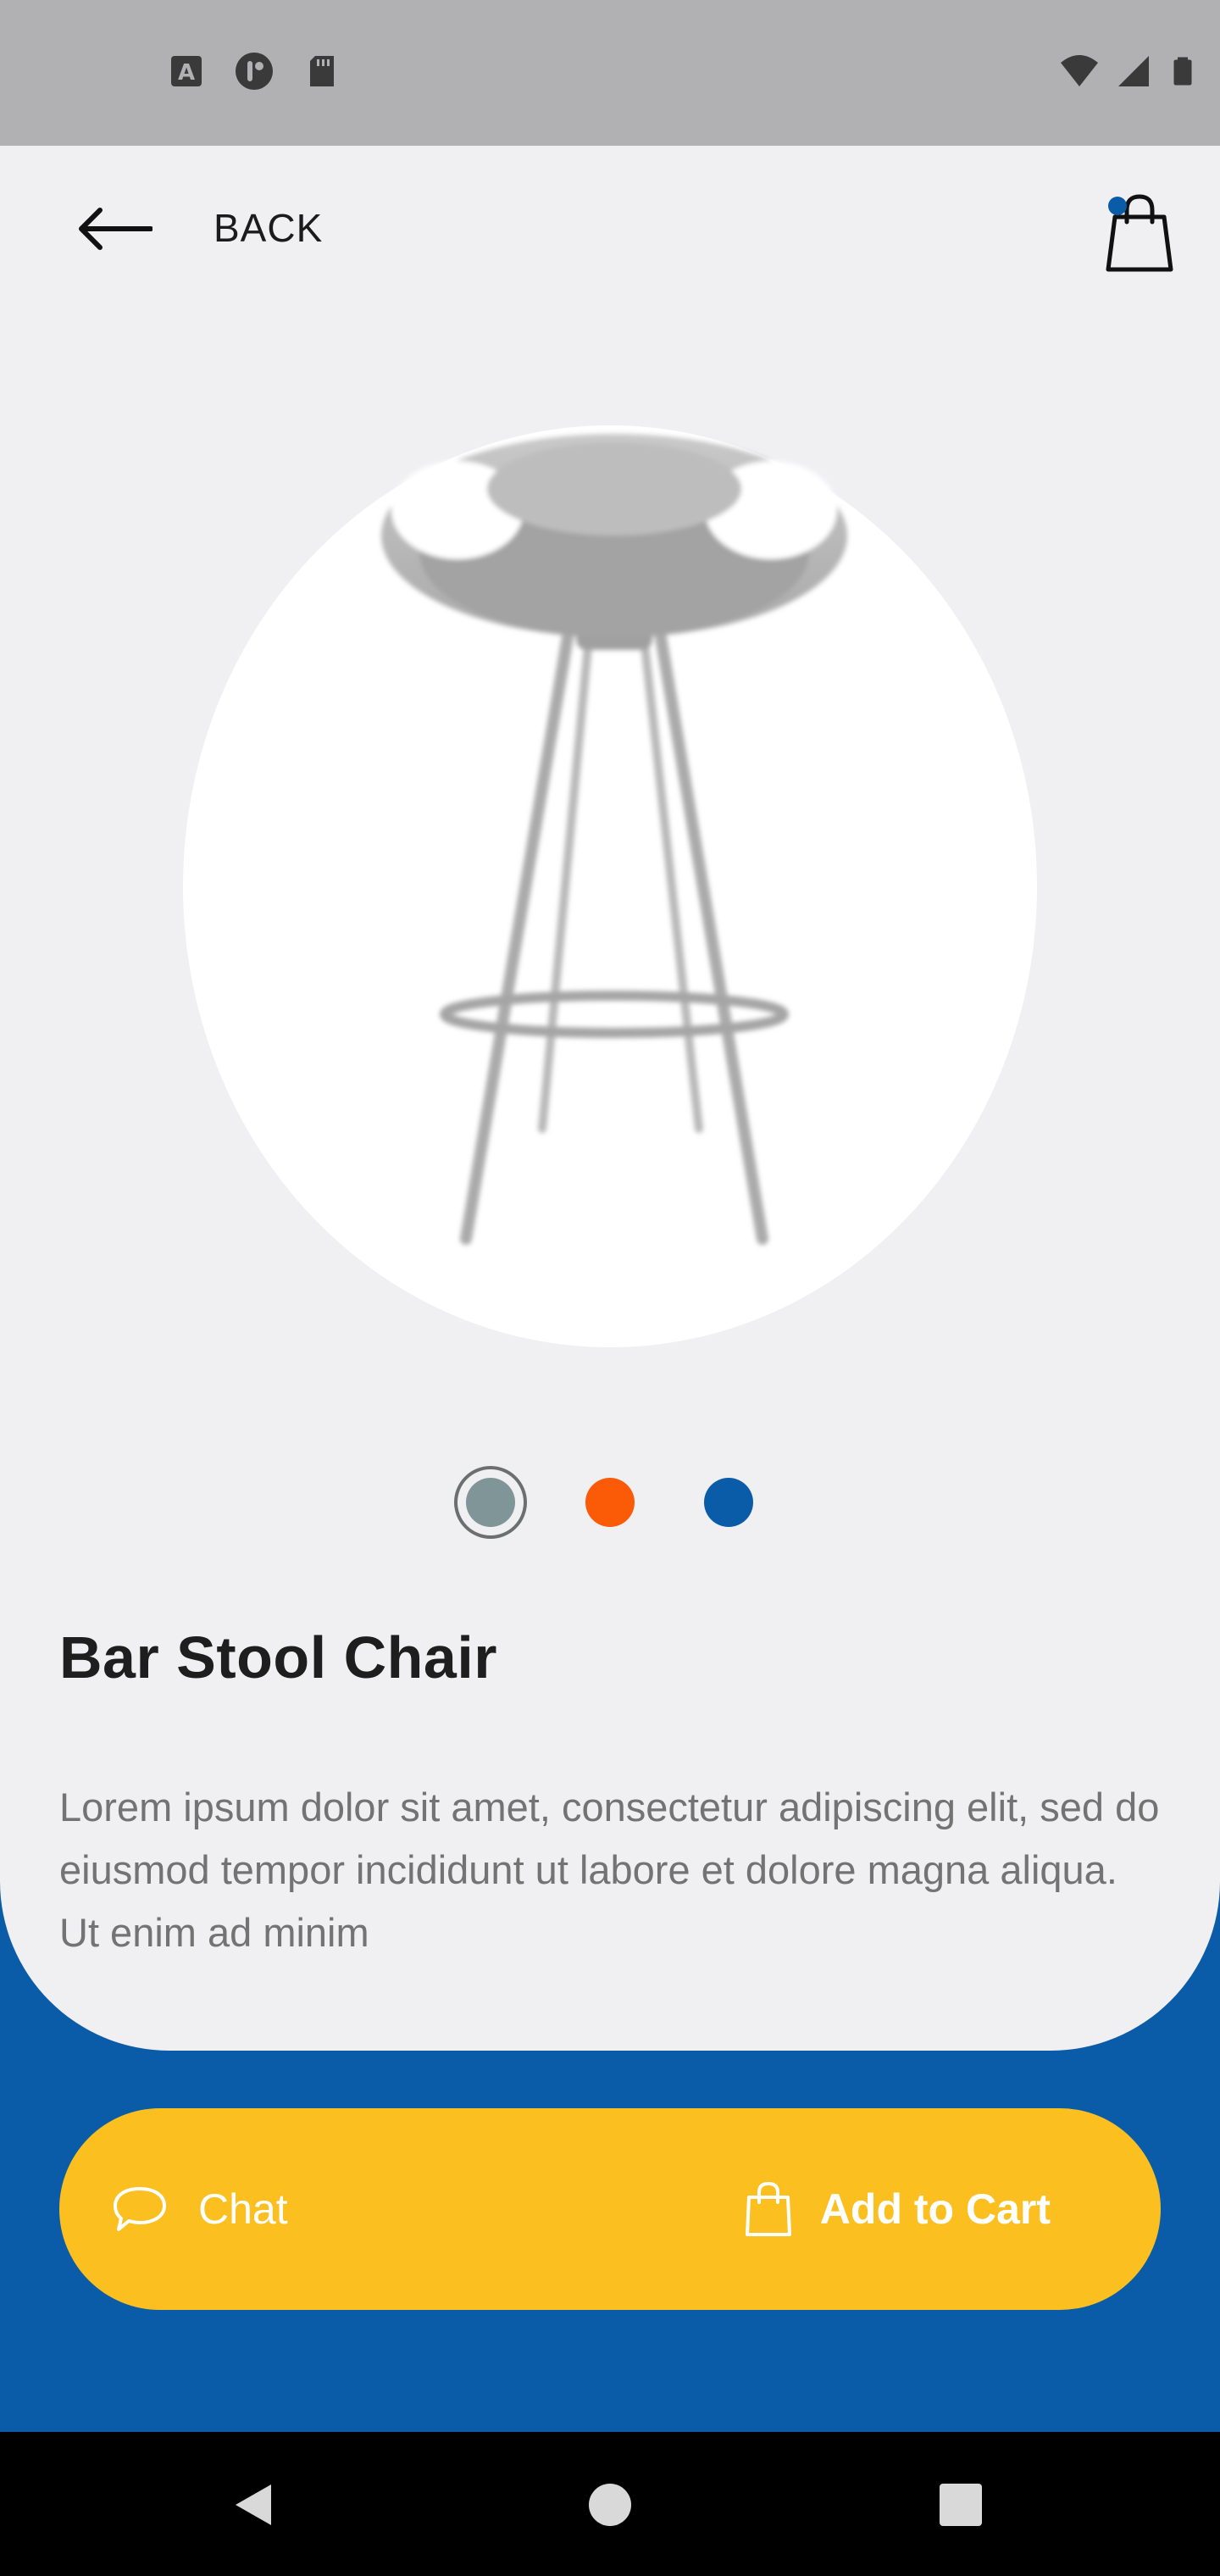 This screenshot has height=2576, width=1220. What do you see at coordinates (490, 1502) in the screenshot?
I see `swatch-grey` at bounding box center [490, 1502].